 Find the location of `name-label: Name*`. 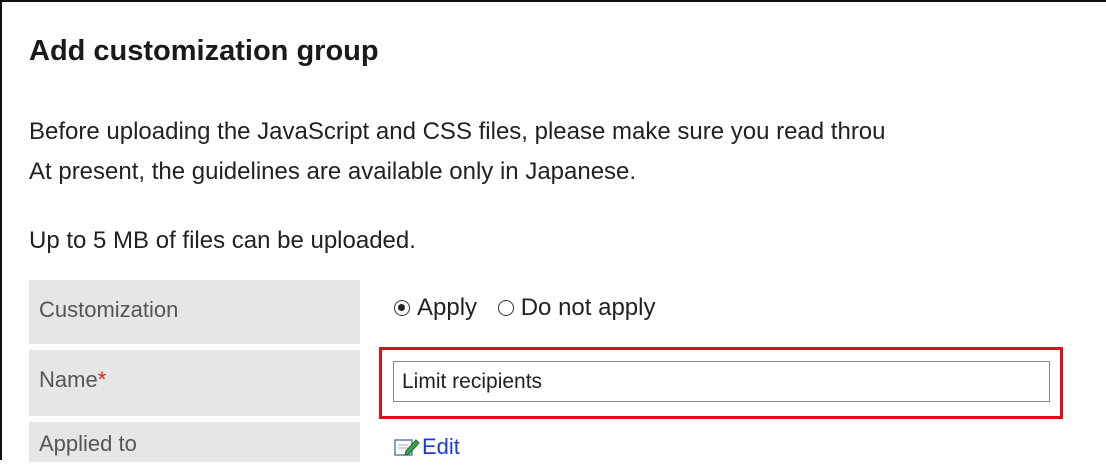

name-label: Name* is located at coordinates (194, 383).